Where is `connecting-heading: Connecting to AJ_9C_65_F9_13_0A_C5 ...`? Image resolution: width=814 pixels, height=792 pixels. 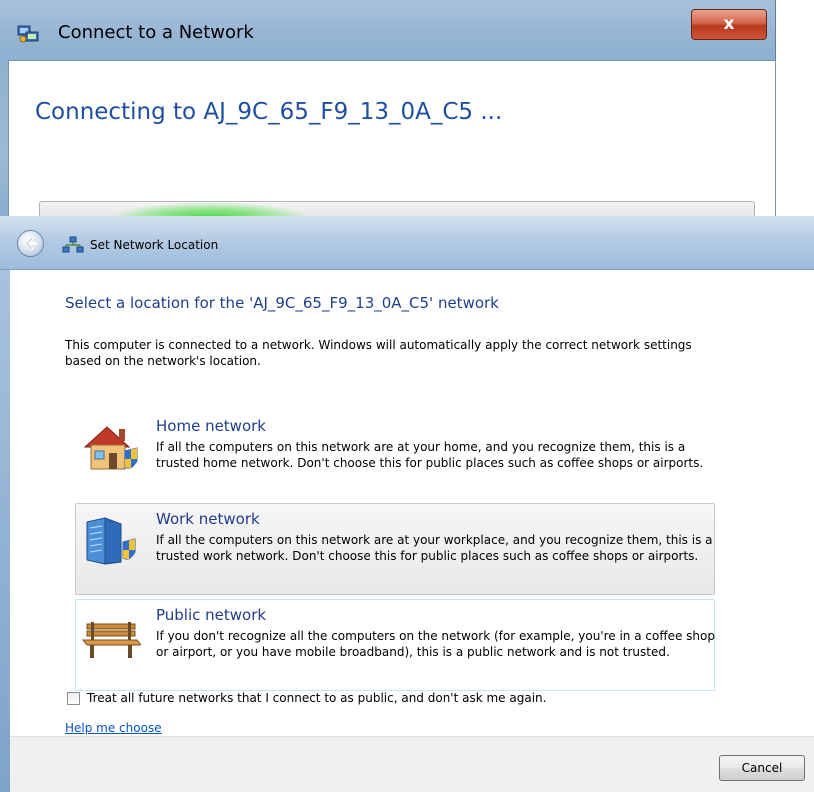 connecting-heading: Connecting to AJ_9C_65_F9_13_0A_C5 ... is located at coordinates (269, 112).